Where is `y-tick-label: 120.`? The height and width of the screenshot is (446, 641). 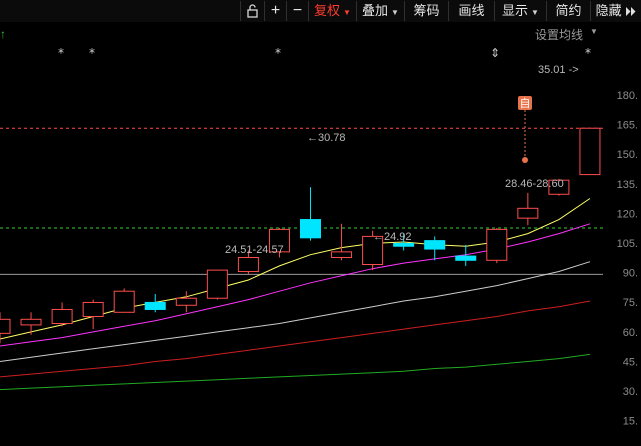
y-tick-label: 120. is located at coordinates (627, 214).